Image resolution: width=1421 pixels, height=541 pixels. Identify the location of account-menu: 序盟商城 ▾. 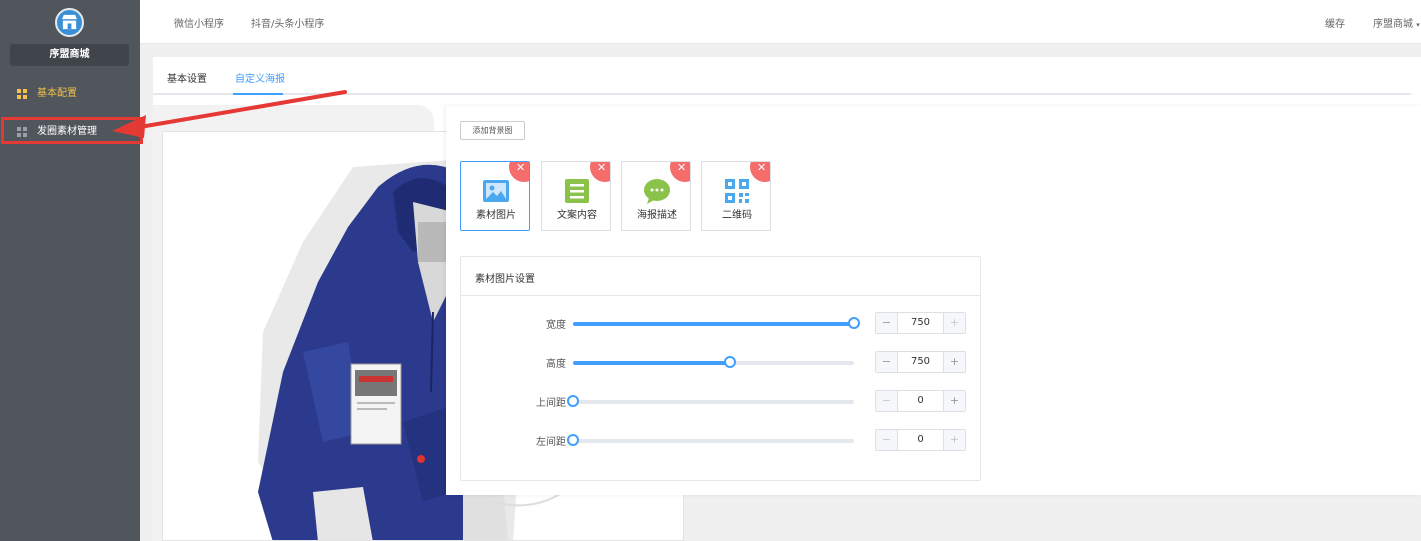
(1396, 22).